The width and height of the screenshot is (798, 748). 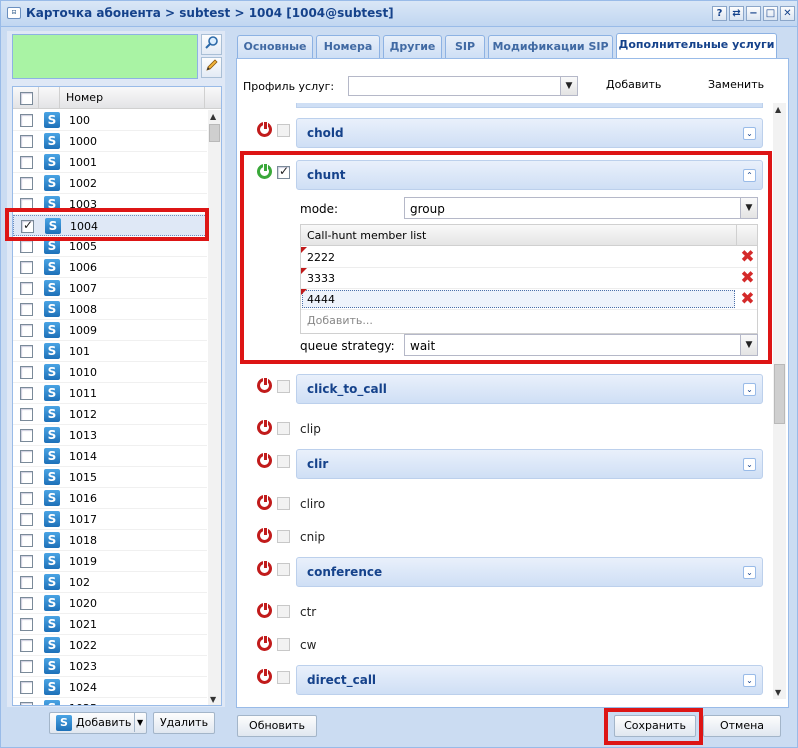 I want to click on refresh-icon: ⇄, so click(x=736, y=13).